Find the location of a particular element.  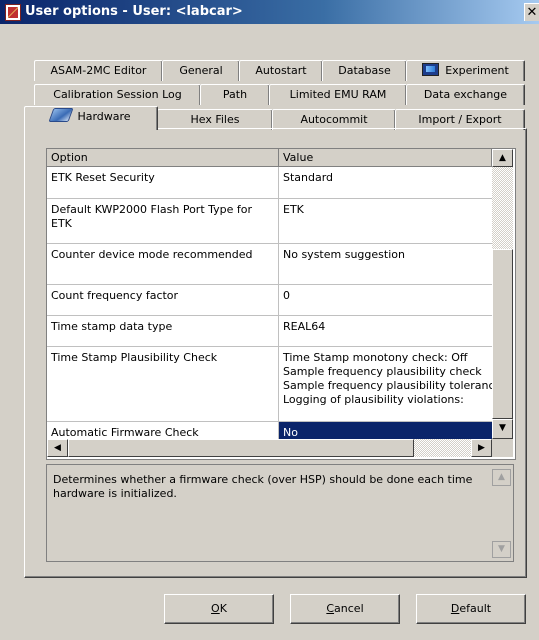

title-bar: User options - User: <labcar> ✕ is located at coordinates (269, 12).